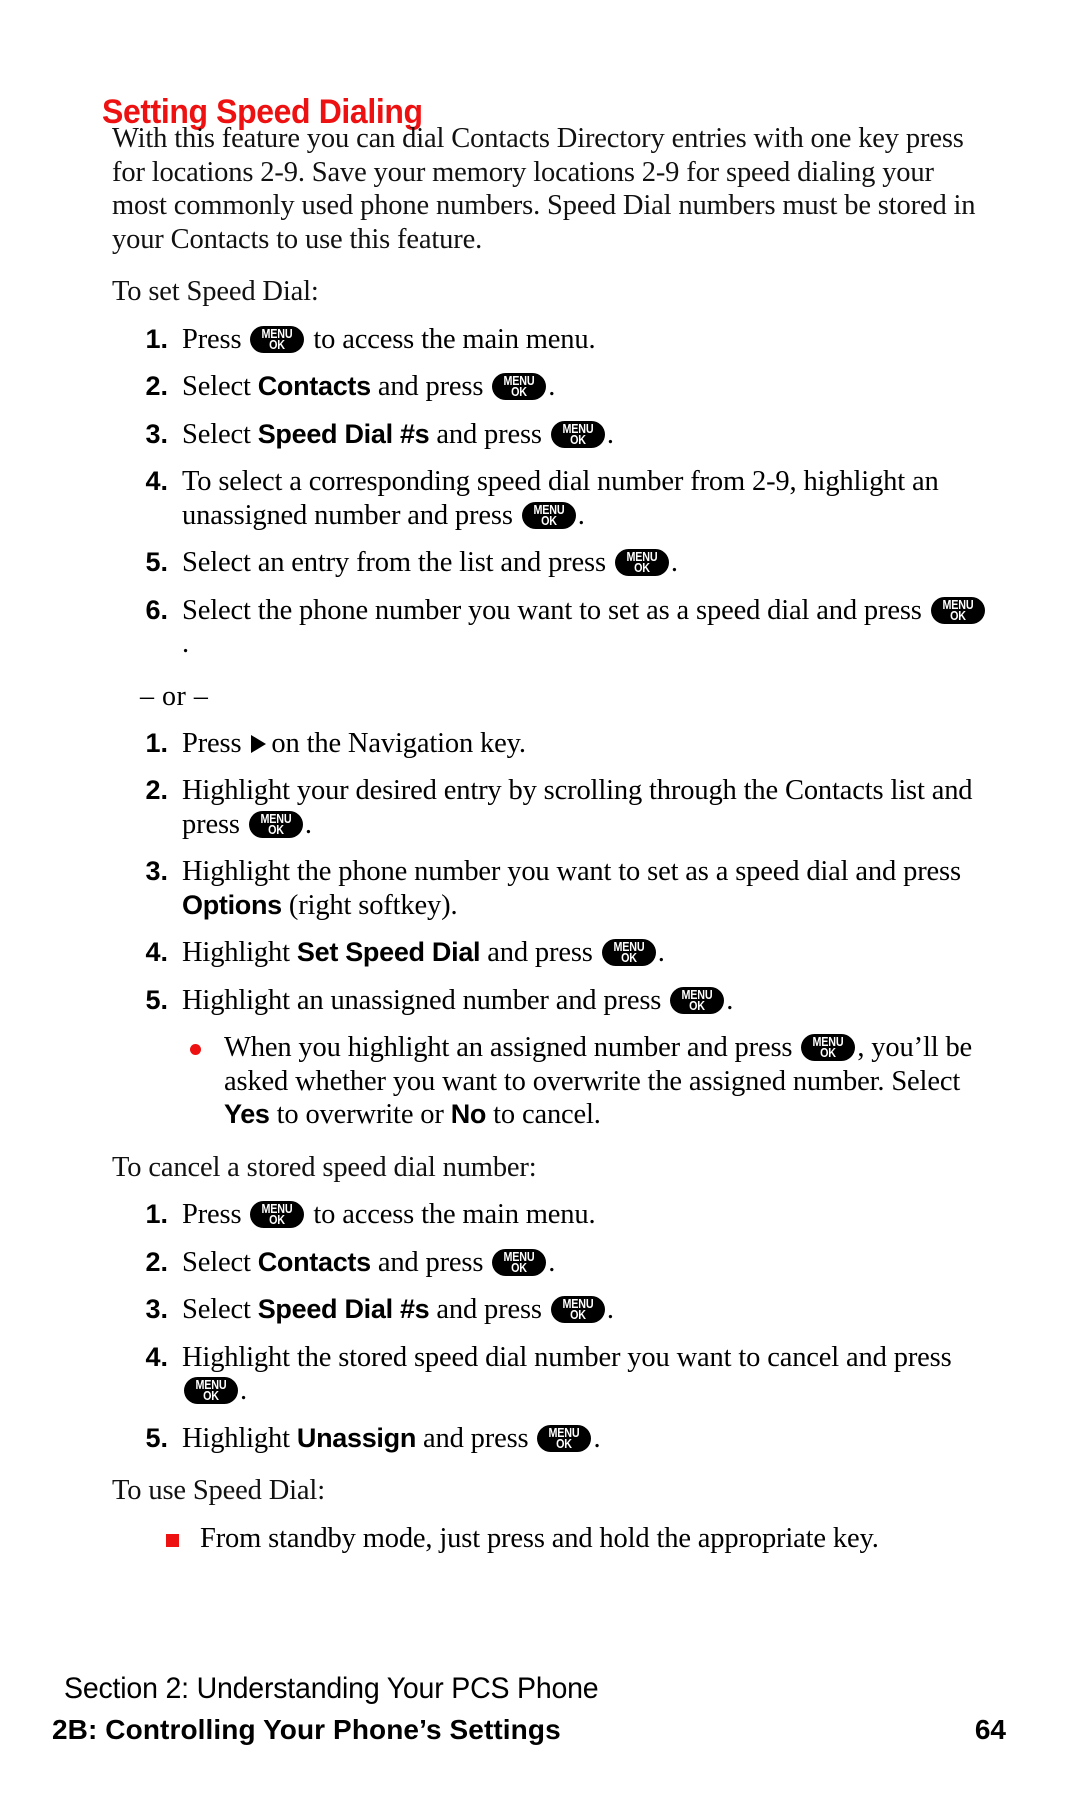  Describe the element at coordinates (306, 1729) in the screenshot. I see `footer-chapter-line: 2B: Controlling Your Phone’s Settings` at that location.